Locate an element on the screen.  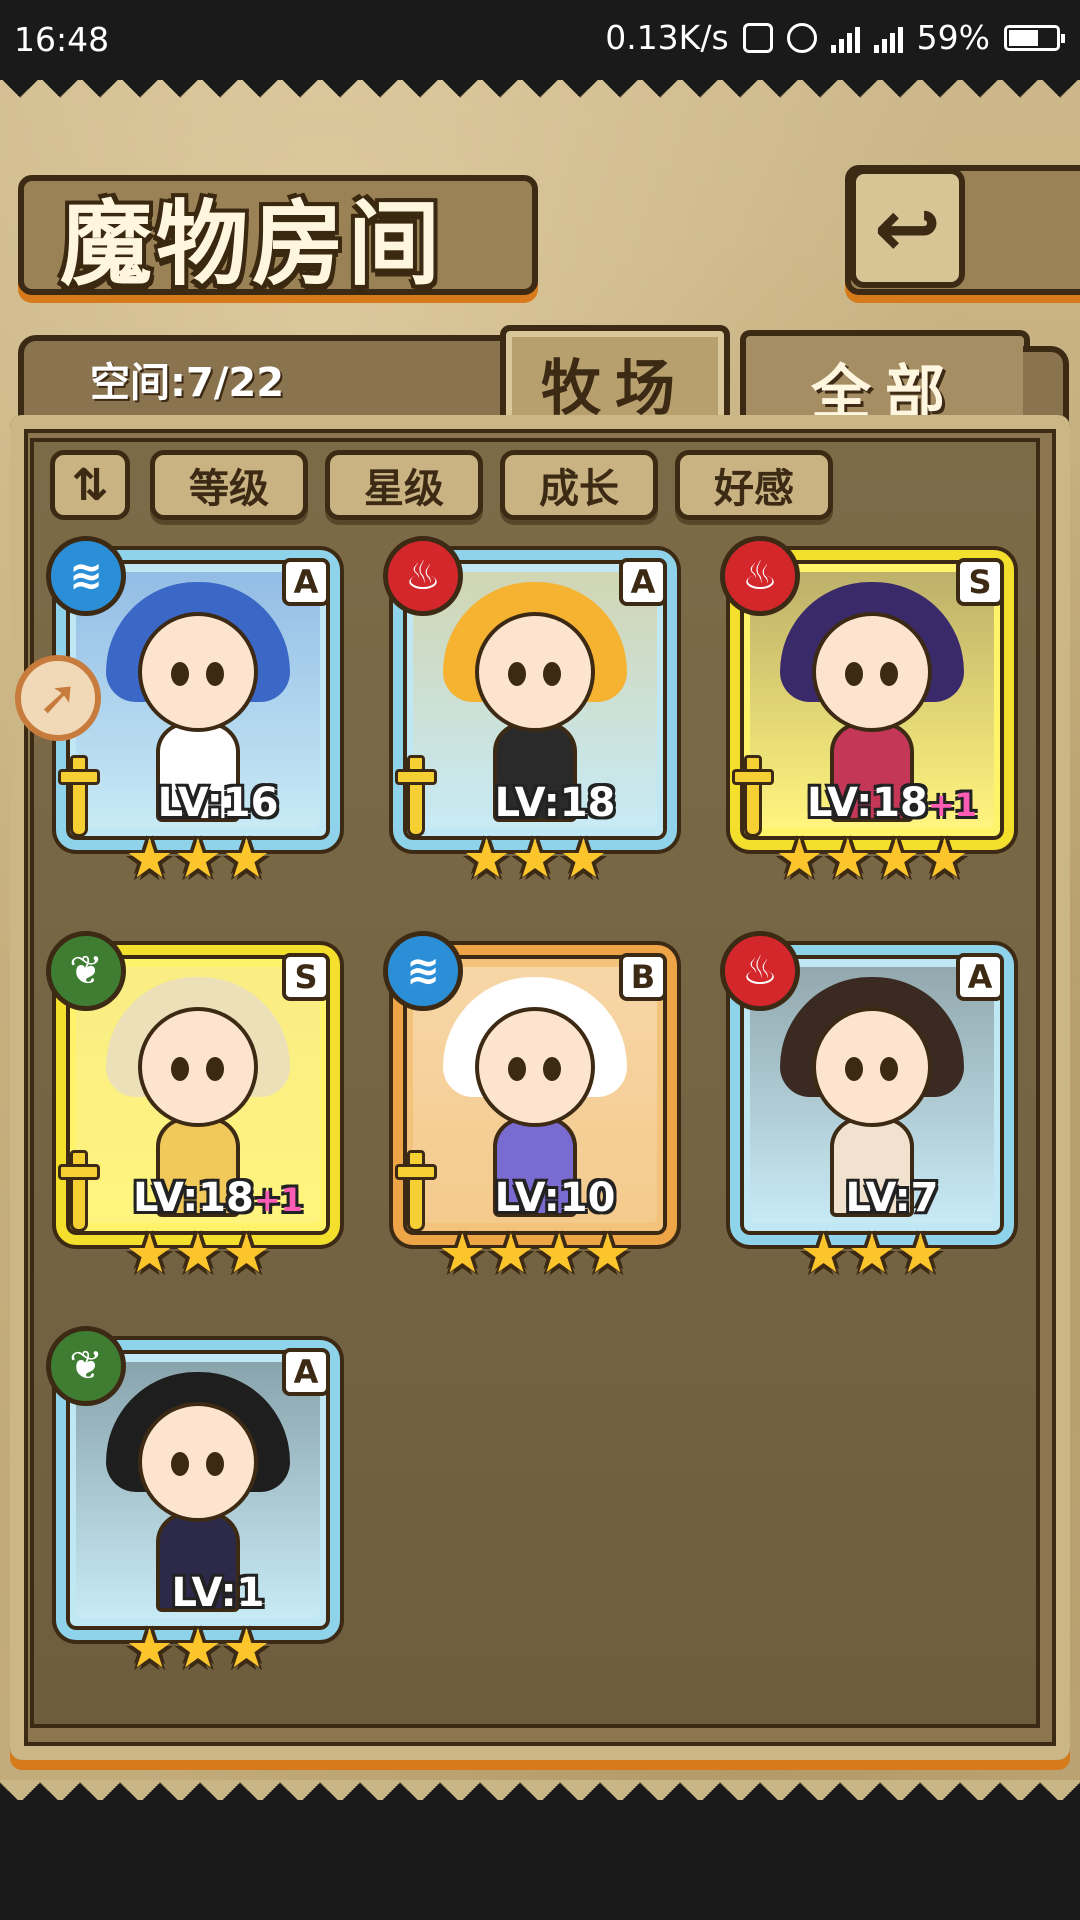
level-value: LV:16 is located at coordinates (218, 803).